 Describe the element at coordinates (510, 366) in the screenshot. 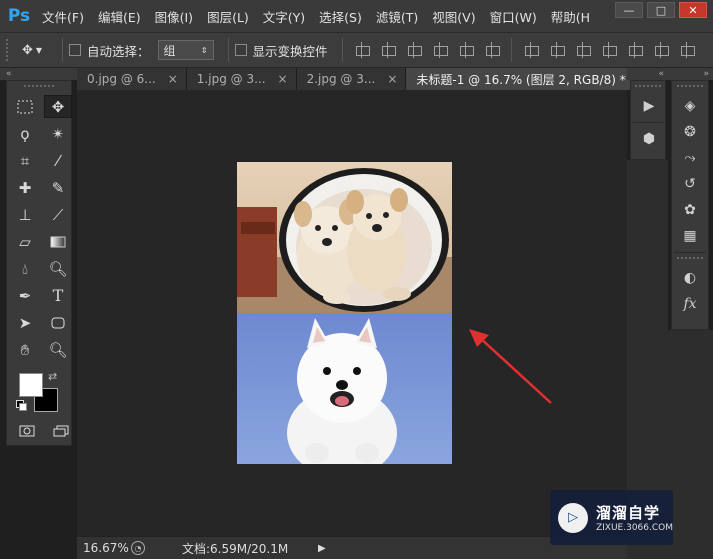

I see `red-arrow-annotation` at that location.